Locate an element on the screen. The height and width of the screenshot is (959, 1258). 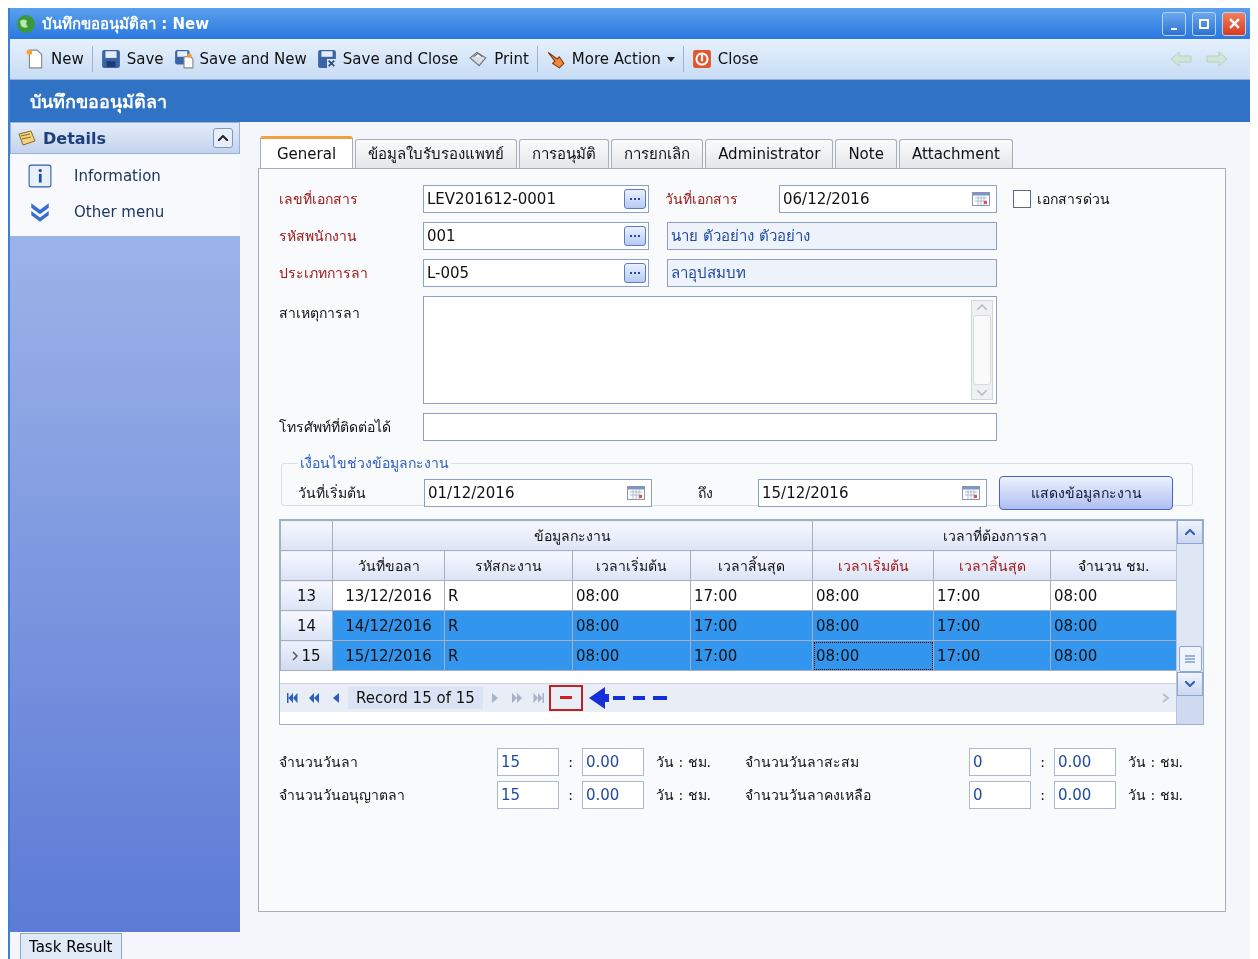
notebook-icon is located at coordinates (27, 138).